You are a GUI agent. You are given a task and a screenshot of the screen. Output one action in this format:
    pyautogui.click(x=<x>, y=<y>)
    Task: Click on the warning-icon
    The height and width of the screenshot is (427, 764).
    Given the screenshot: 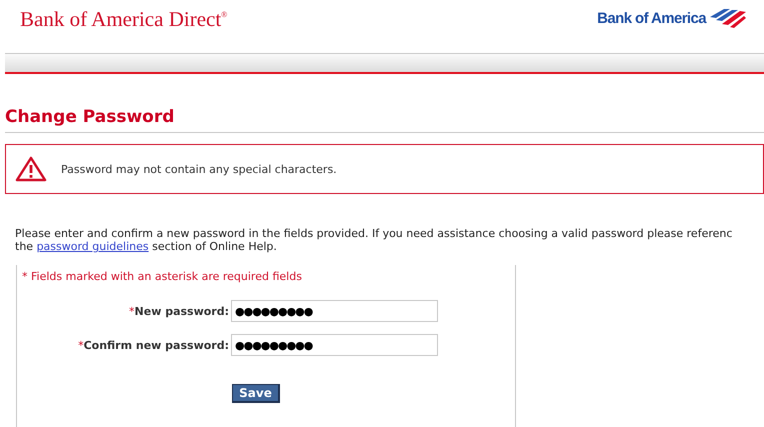 What is the action you would take?
    pyautogui.click(x=31, y=169)
    